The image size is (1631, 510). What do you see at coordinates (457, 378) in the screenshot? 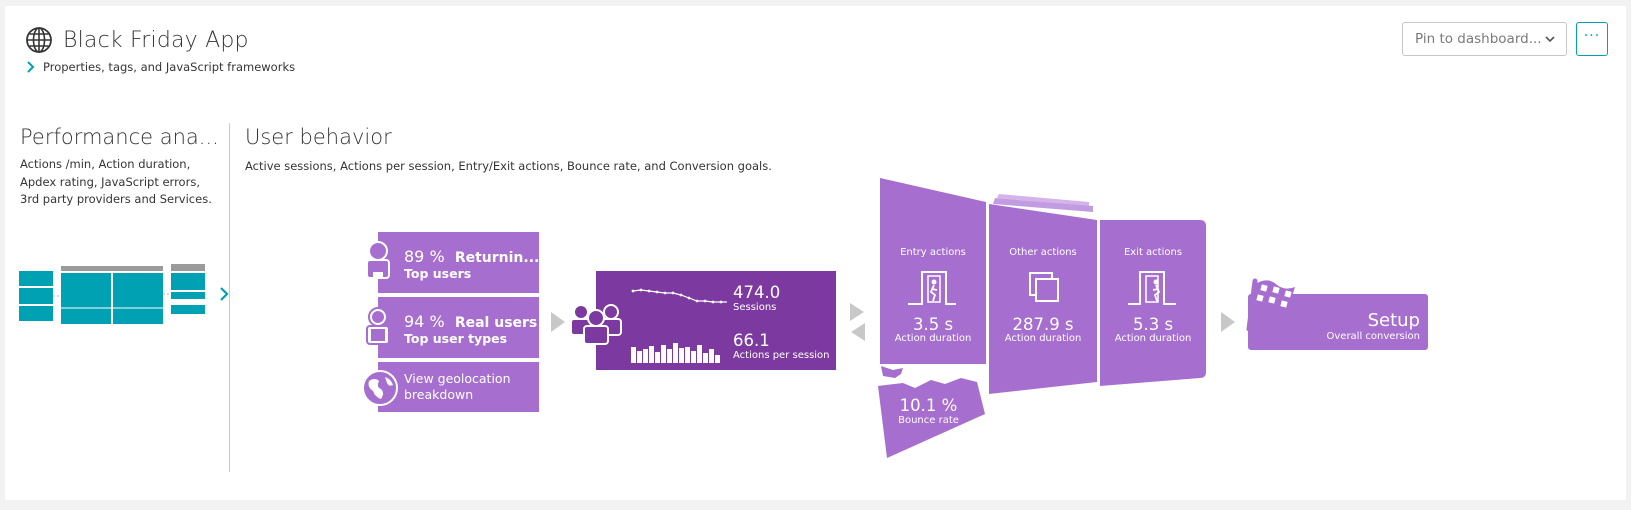
I see `geolocation-label-line1: View geolocation` at bounding box center [457, 378].